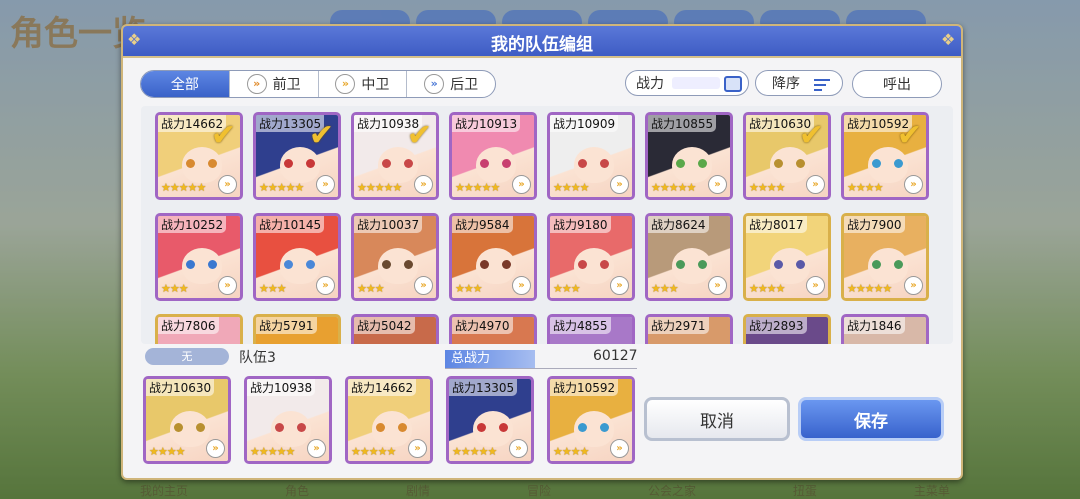 This screenshot has height=499, width=1080. Describe the element at coordinates (493, 257) in the screenshot. I see `character-card: 战力9584 ★★★ »` at that location.